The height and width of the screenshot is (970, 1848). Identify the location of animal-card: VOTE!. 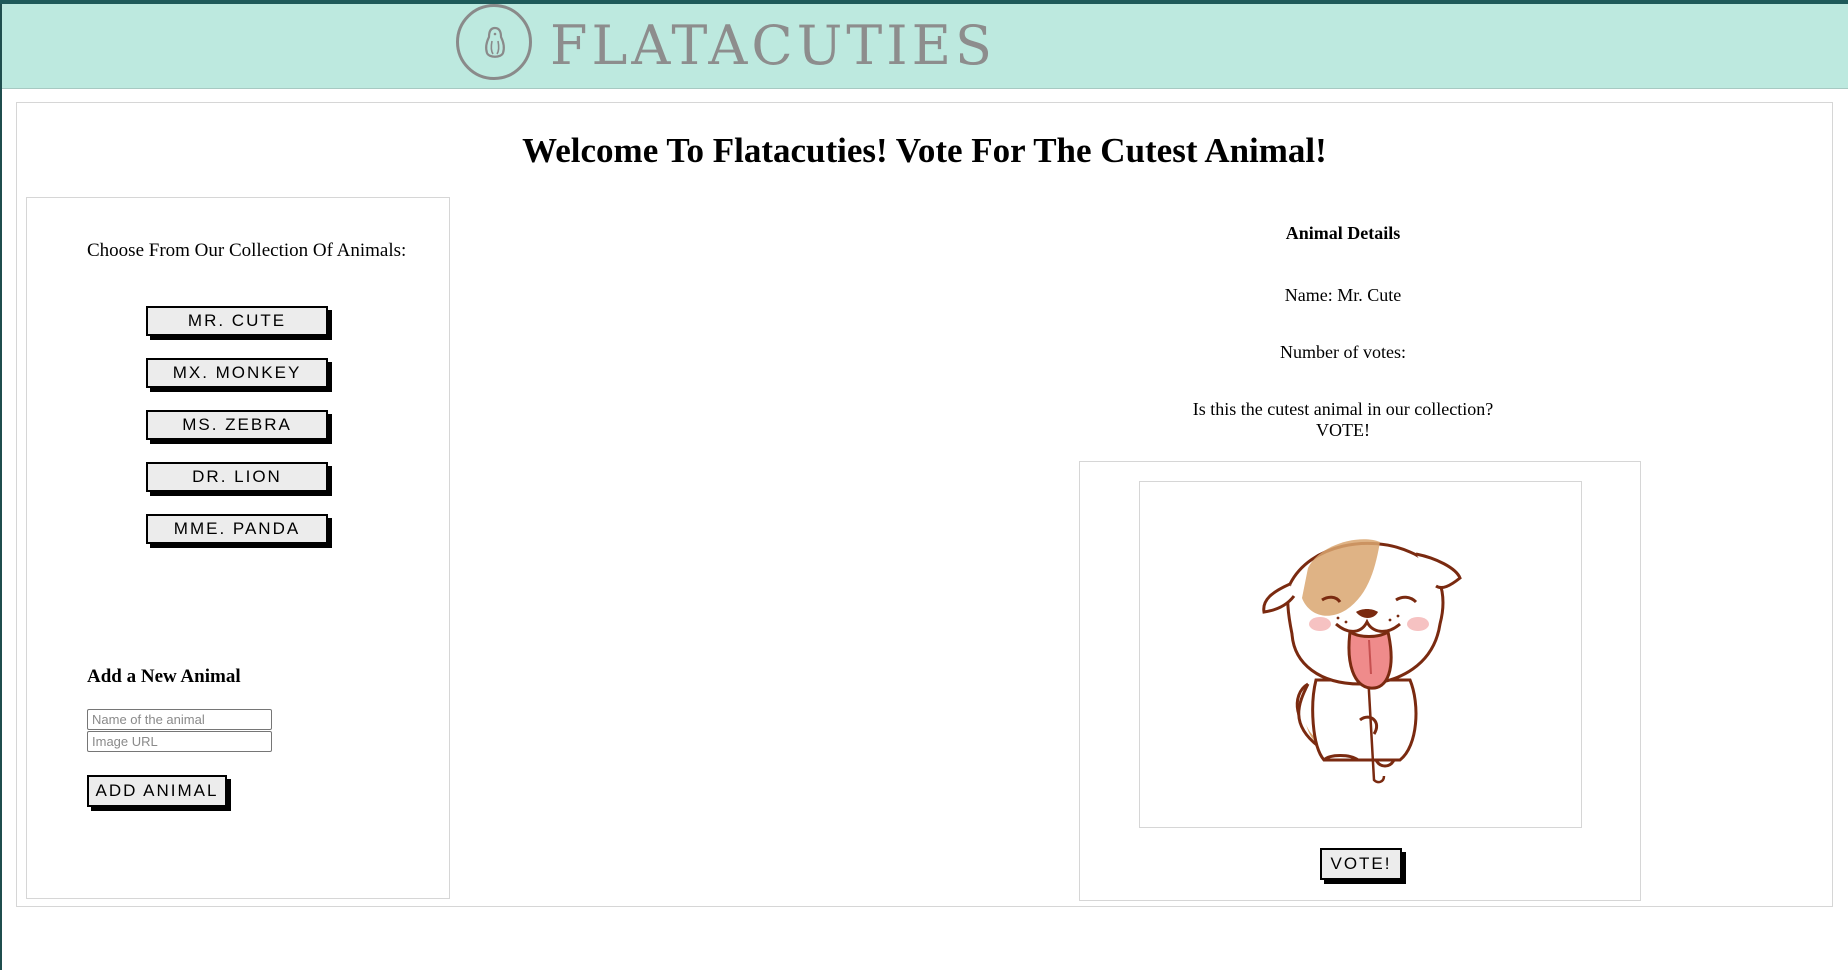
(1360, 681).